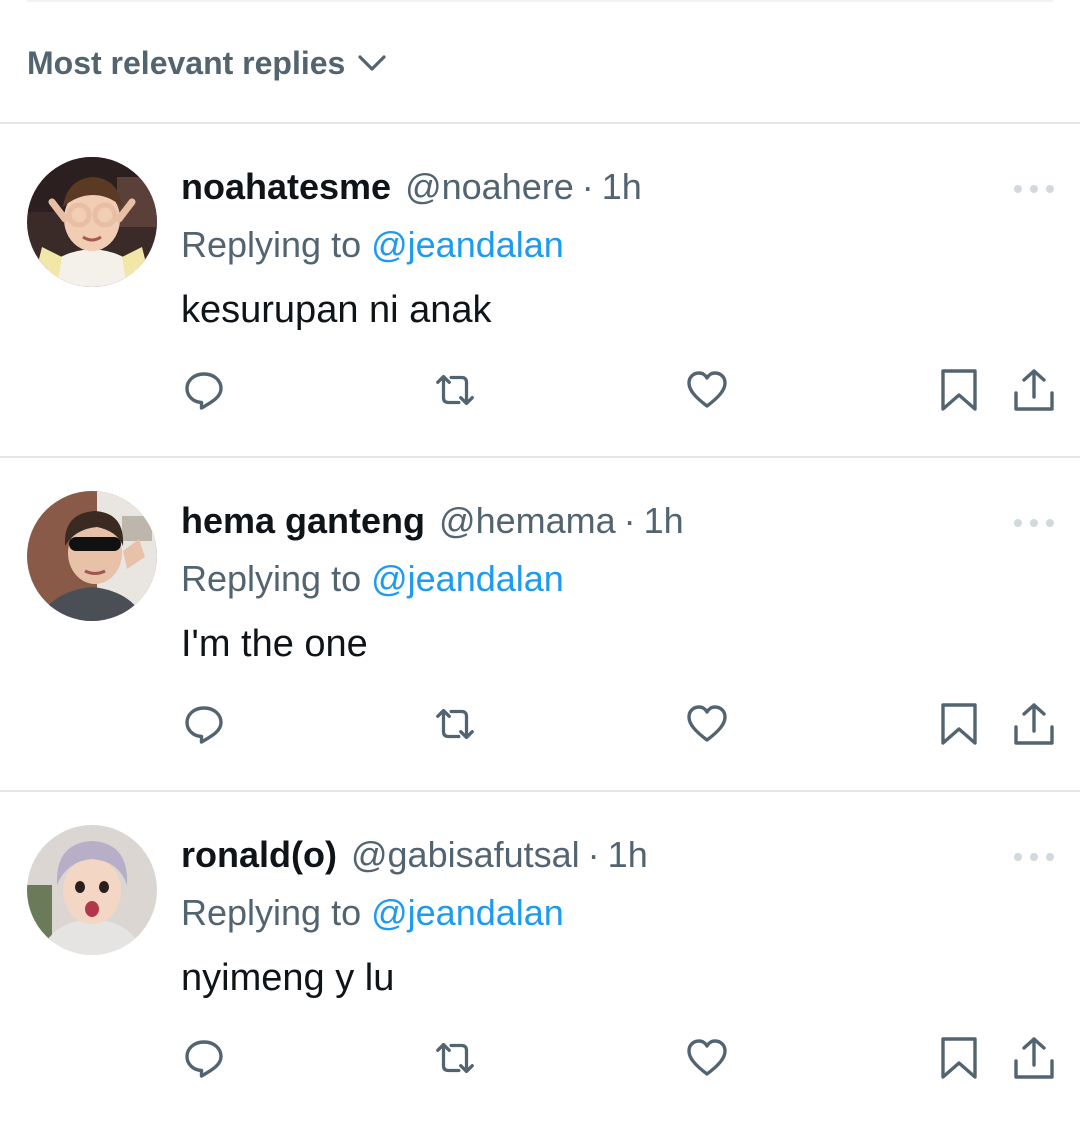  What do you see at coordinates (186, 62) in the screenshot?
I see `sort-label: Most relevant replies` at bounding box center [186, 62].